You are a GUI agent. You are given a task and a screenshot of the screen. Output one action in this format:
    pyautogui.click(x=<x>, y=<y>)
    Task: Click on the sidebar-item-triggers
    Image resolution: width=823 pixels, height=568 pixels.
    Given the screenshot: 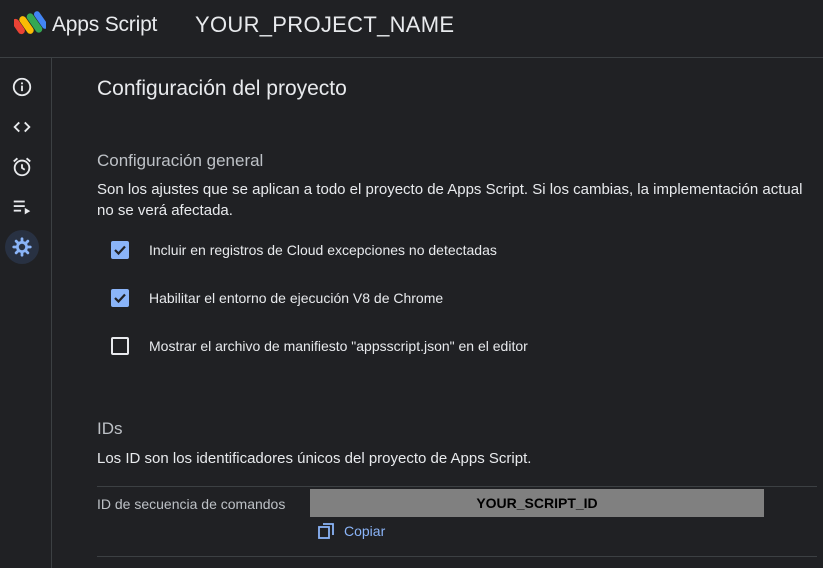 What is the action you would take?
    pyautogui.click(x=22, y=167)
    